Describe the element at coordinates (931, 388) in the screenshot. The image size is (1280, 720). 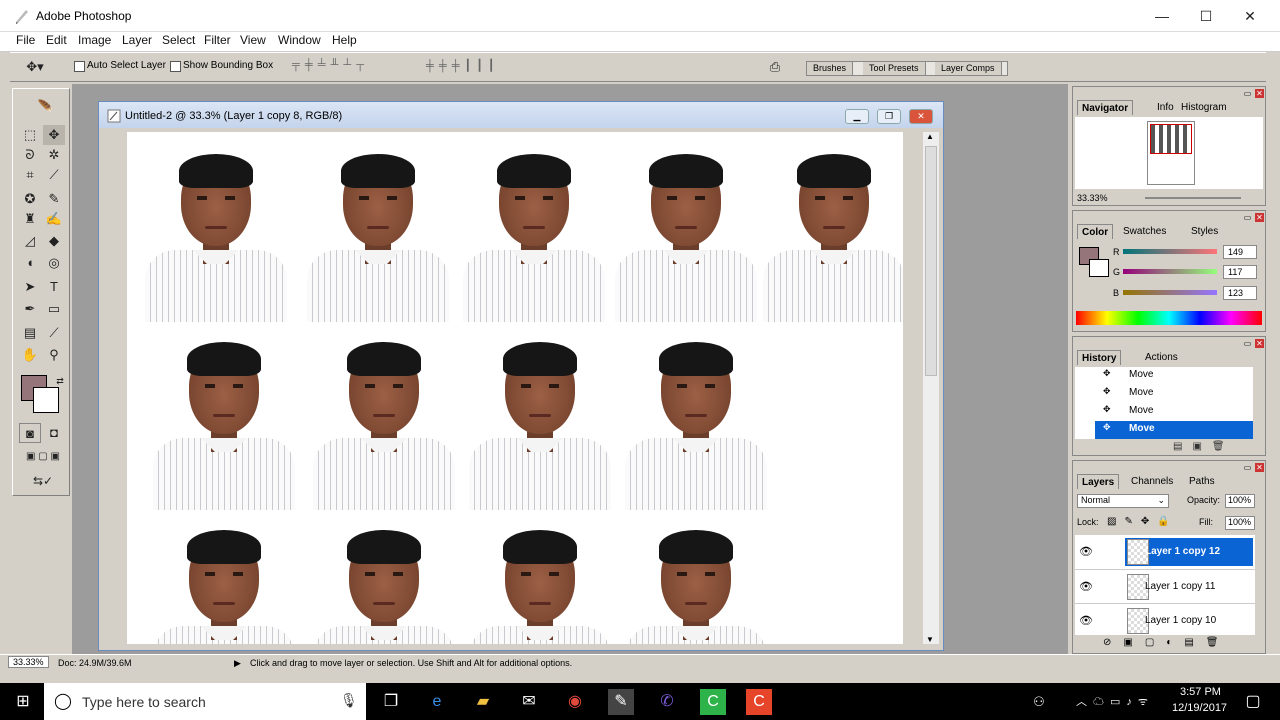
I see `document-vertical-scrollbar: ▲ ▼` at that location.